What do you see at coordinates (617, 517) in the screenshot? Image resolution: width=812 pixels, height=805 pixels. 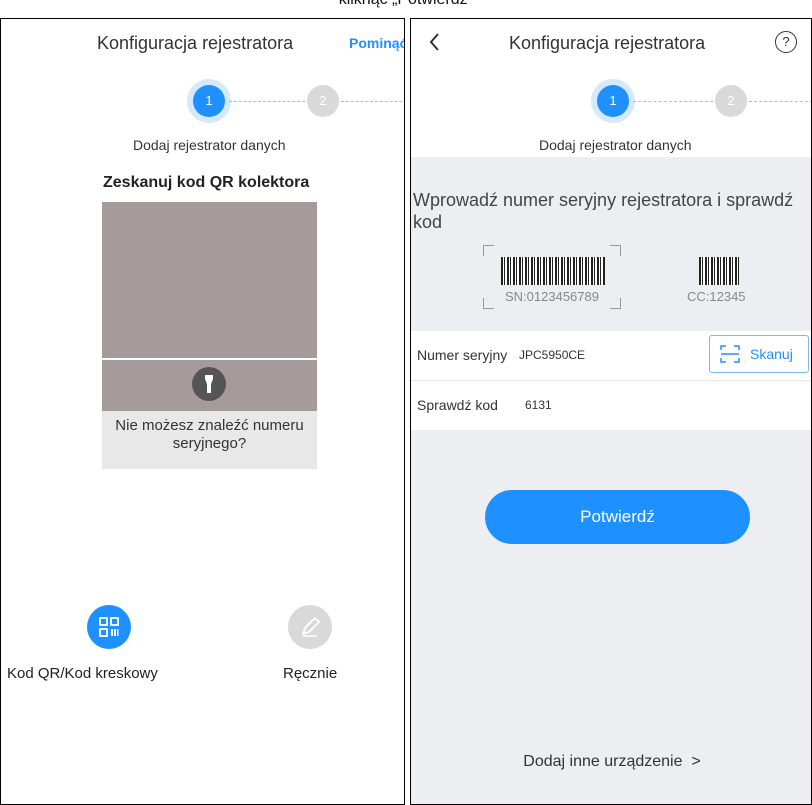 I see `confirm-button: Potwierdź` at bounding box center [617, 517].